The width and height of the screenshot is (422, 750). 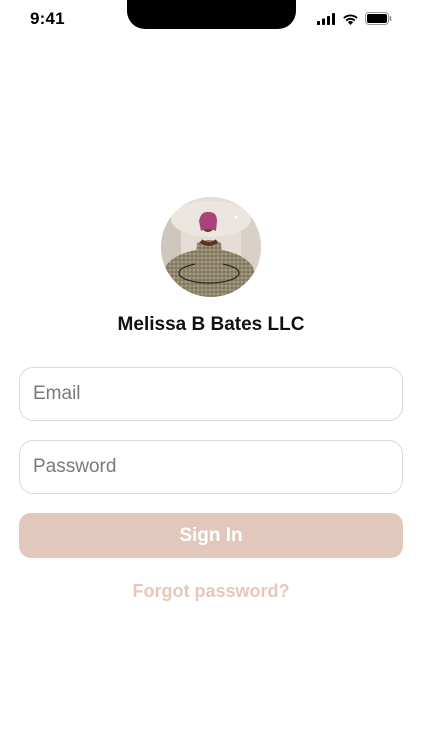 I want to click on email-field, so click(x=211, y=394).